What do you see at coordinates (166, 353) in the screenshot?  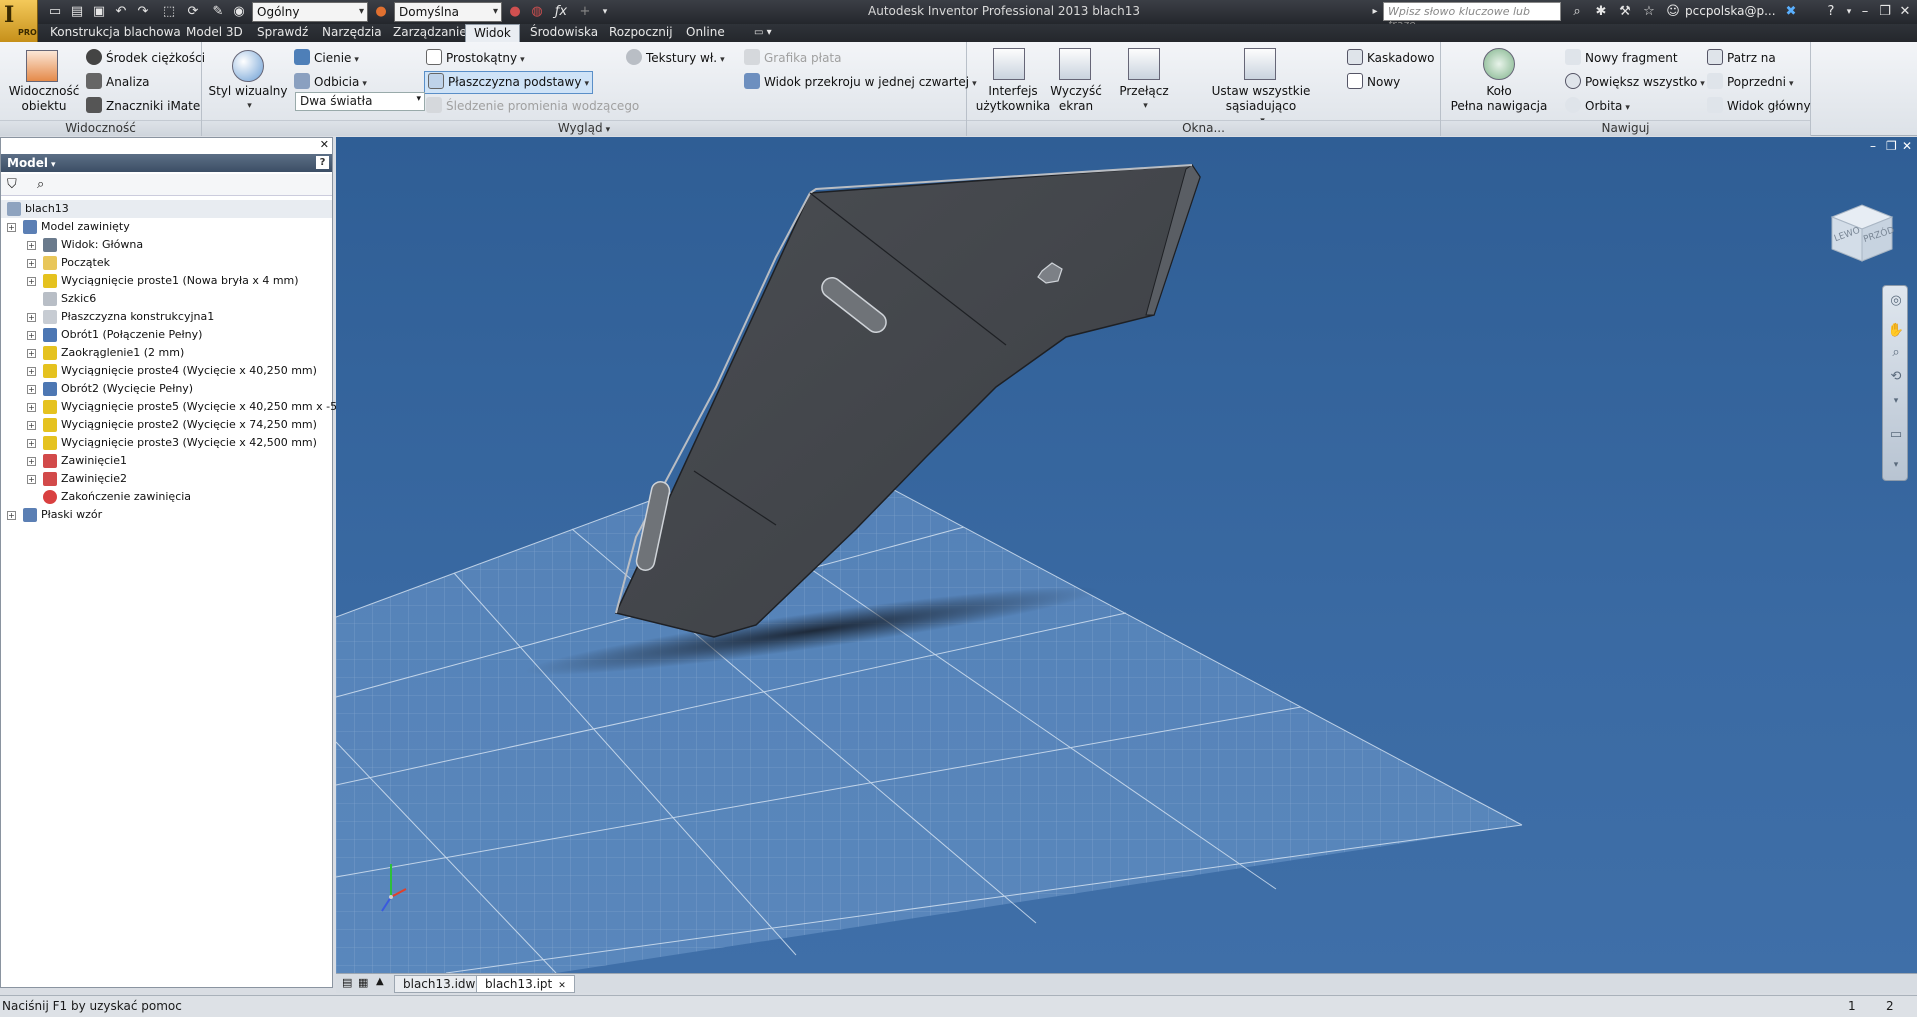 I see `tree-node-fillet: + Zaokrąglenie1 (2 mm)` at bounding box center [166, 353].